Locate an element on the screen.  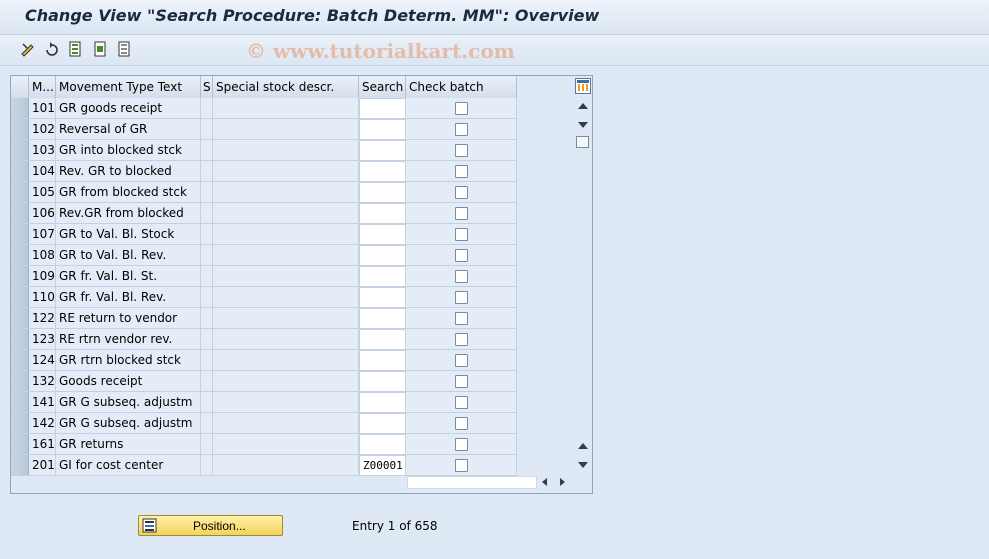
scroll-right-icon is located at coordinates (562, 482).